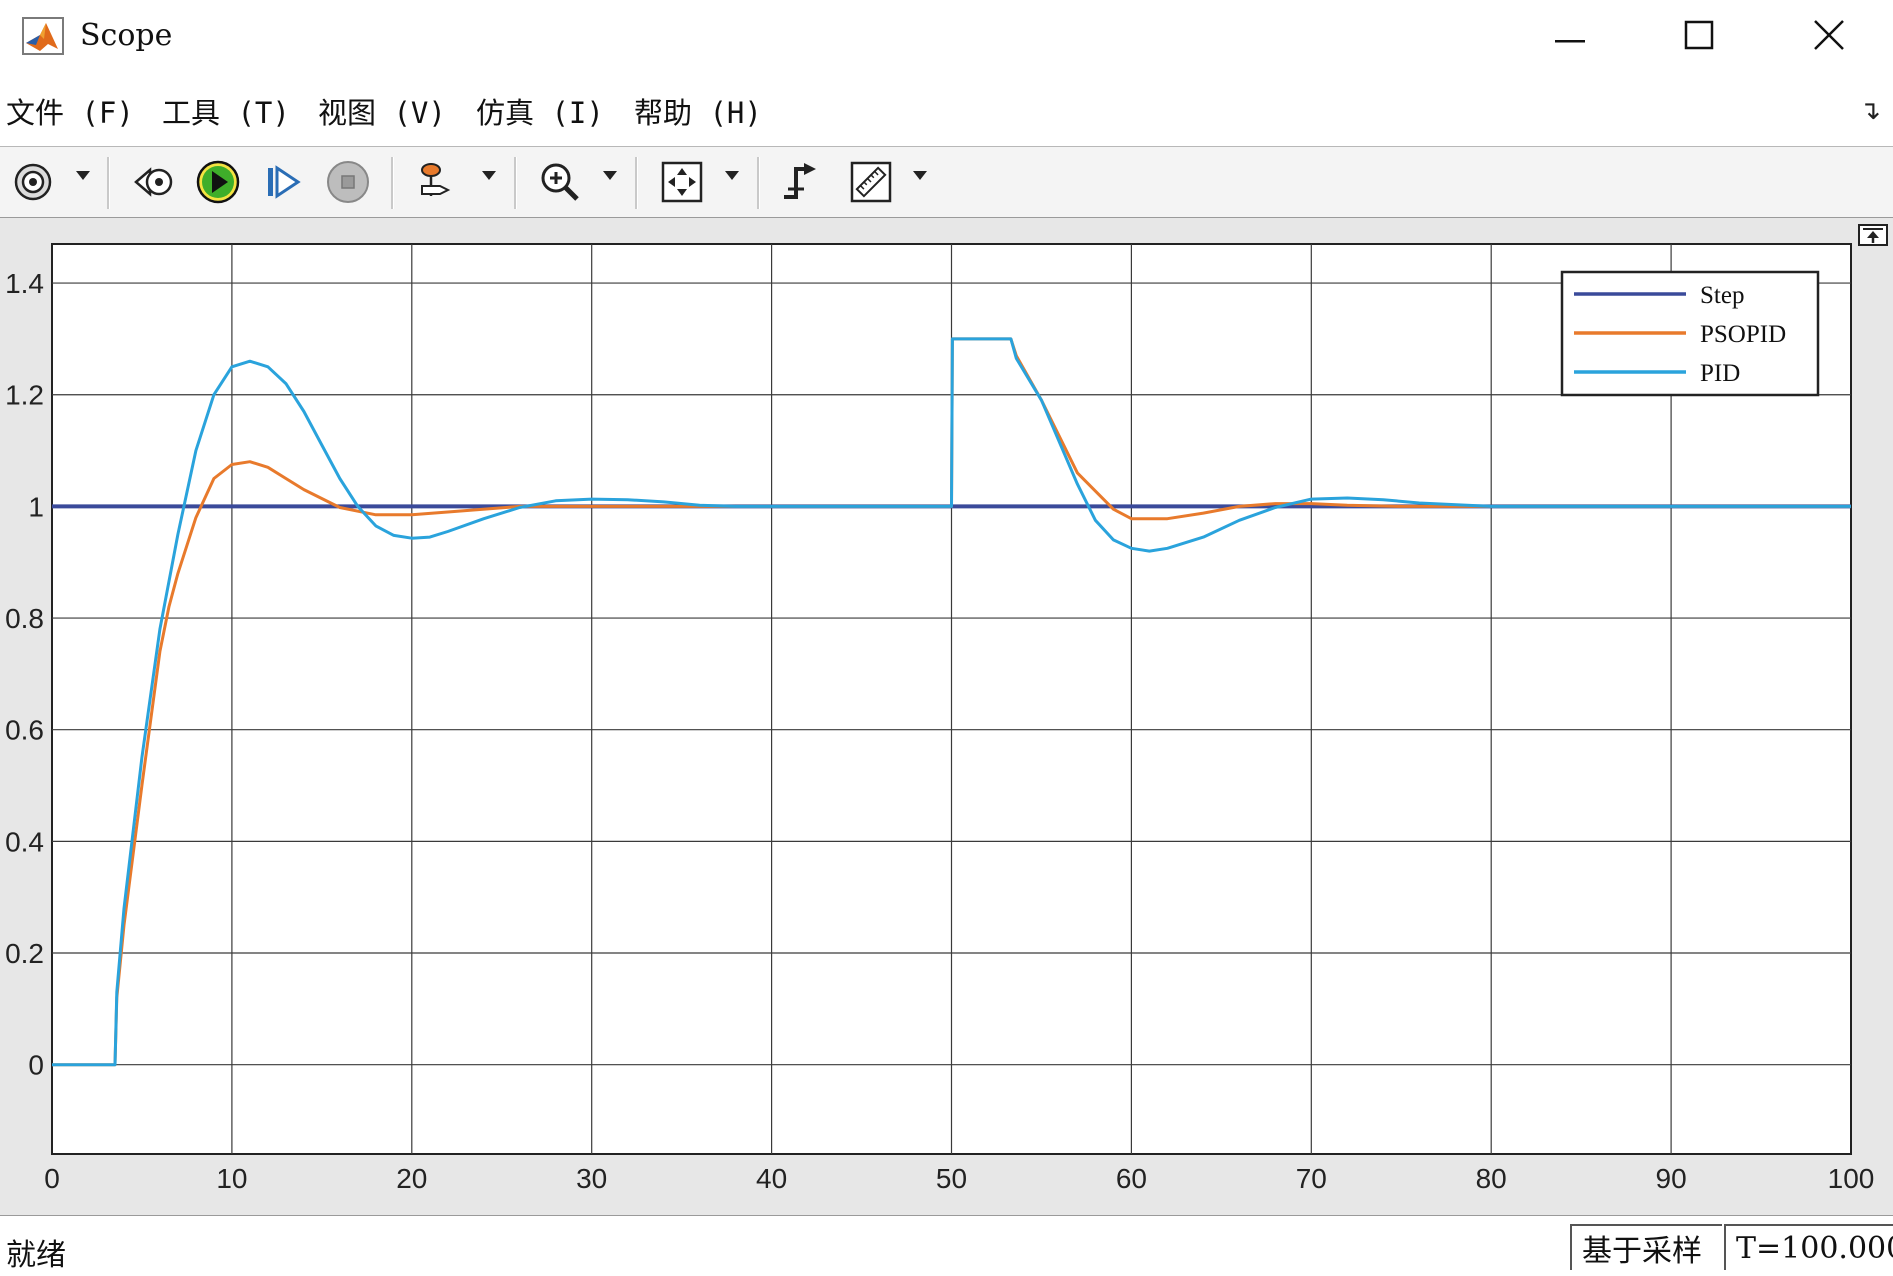  What do you see at coordinates (801, 182) in the screenshot?
I see `triggers-icon` at bounding box center [801, 182].